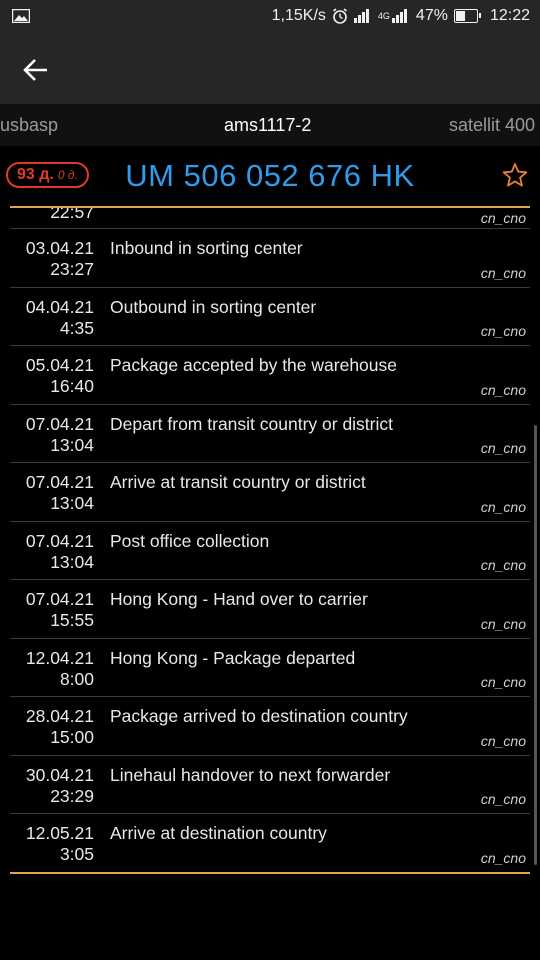  What do you see at coordinates (509, 15) in the screenshot?
I see `clock: 12:22` at bounding box center [509, 15].